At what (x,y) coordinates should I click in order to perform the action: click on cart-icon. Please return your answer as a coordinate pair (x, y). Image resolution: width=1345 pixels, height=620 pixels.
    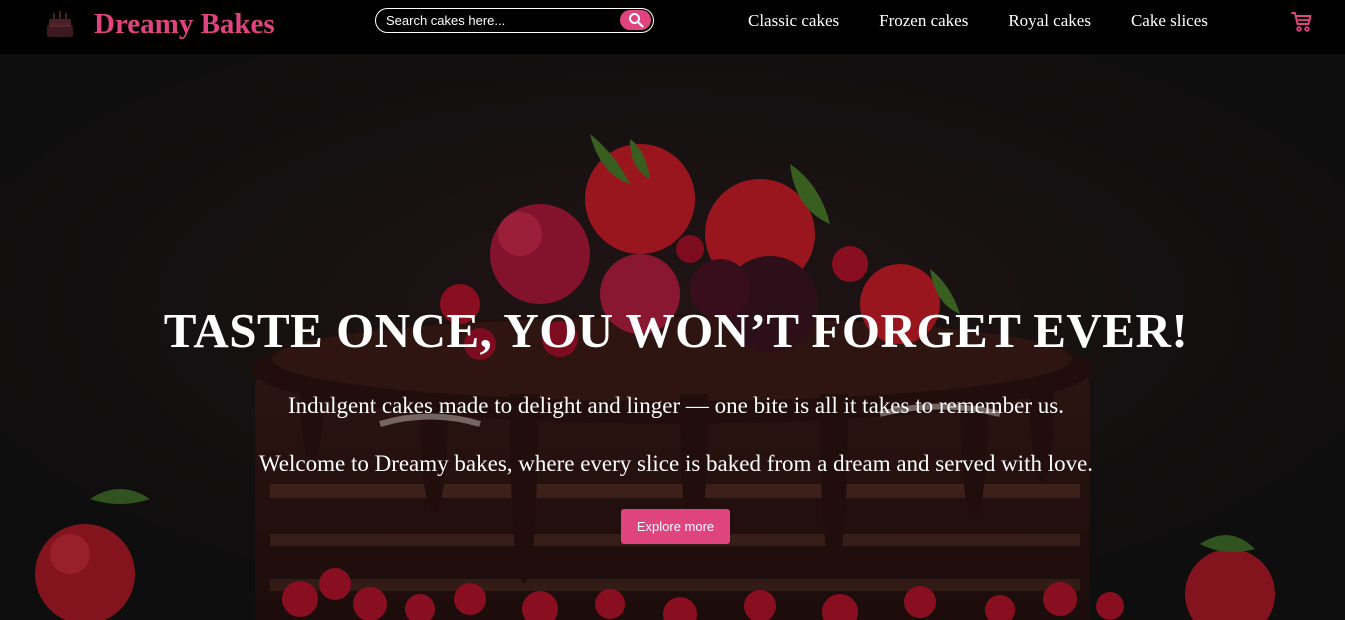
    Looking at the image, I should click on (1302, 22).